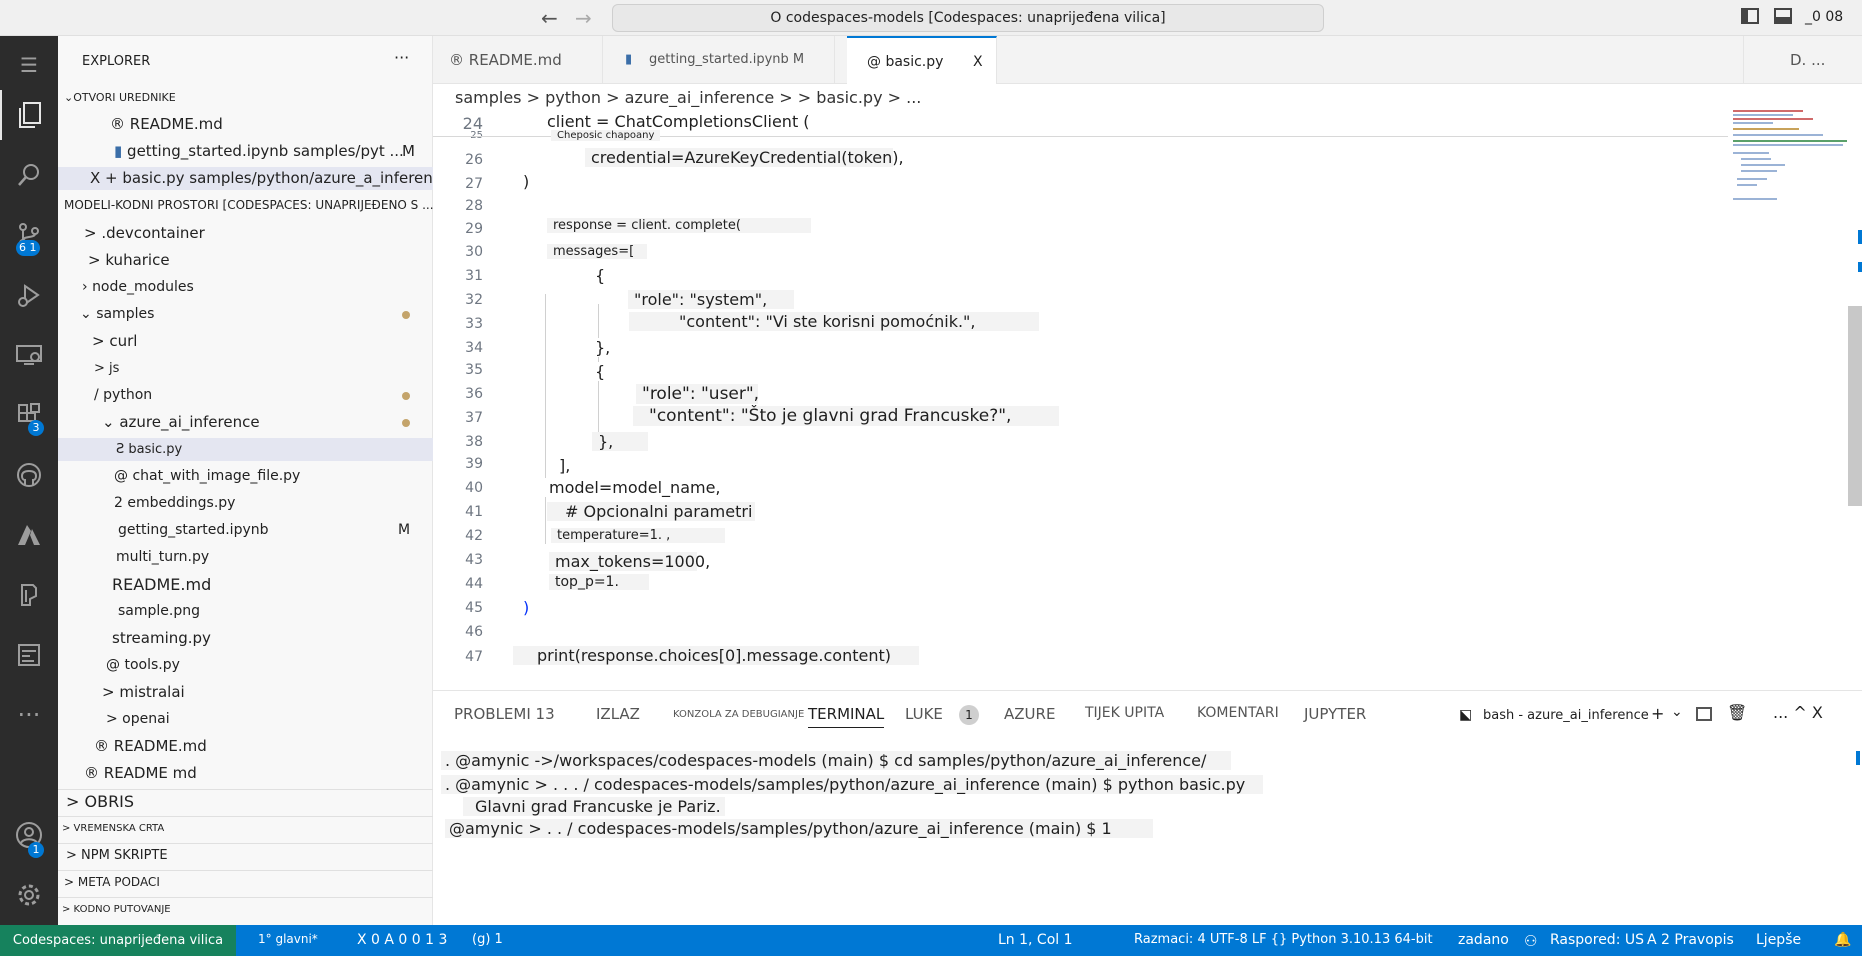 This screenshot has height=956, width=1862. What do you see at coordinates (193, 530) in the screenshot?
I see `tree-label: getting_started.ipynb` at bounding box center [193, 530].